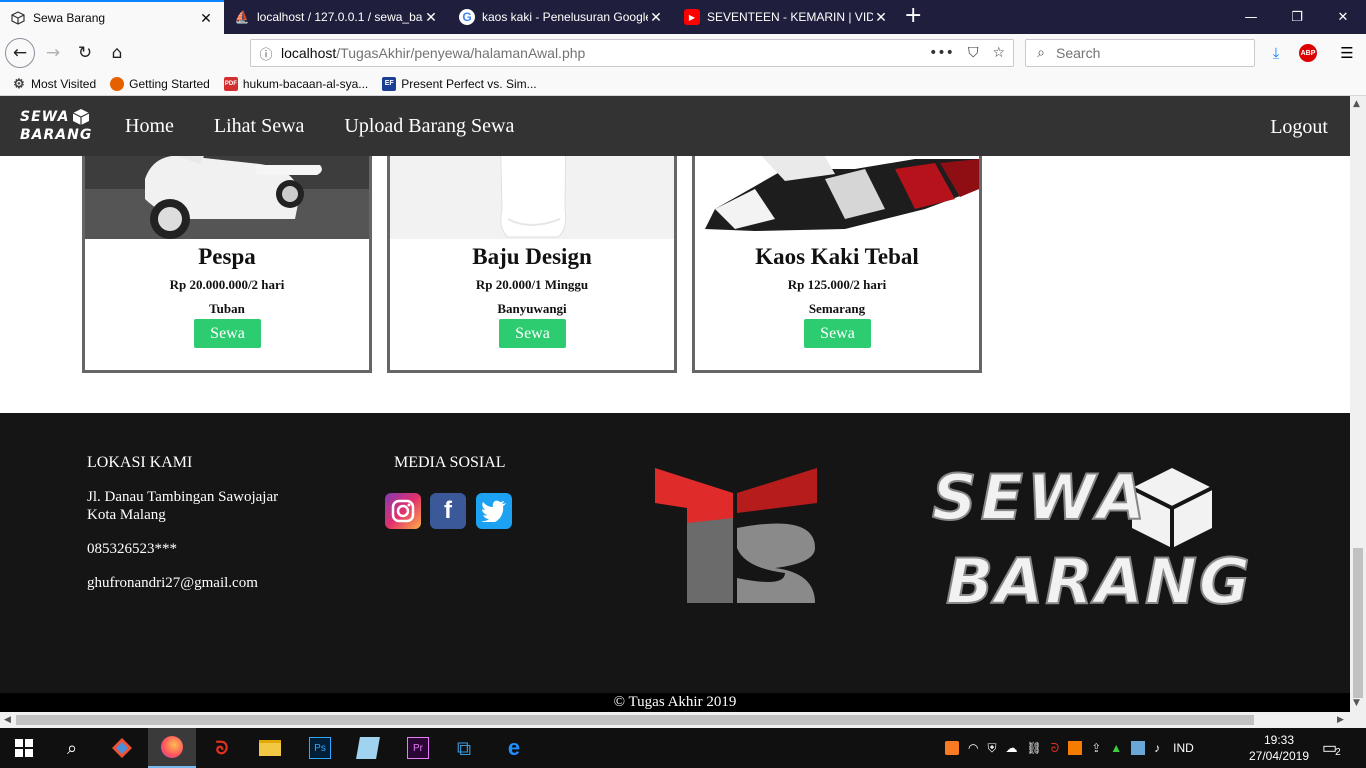 This screenshot has width=1366, height=768. Describe the element at coordinates (340, 17) in the screenshot. I see `tab-title: localhost / 127.0.0.1 / sewa_bar` at that location.